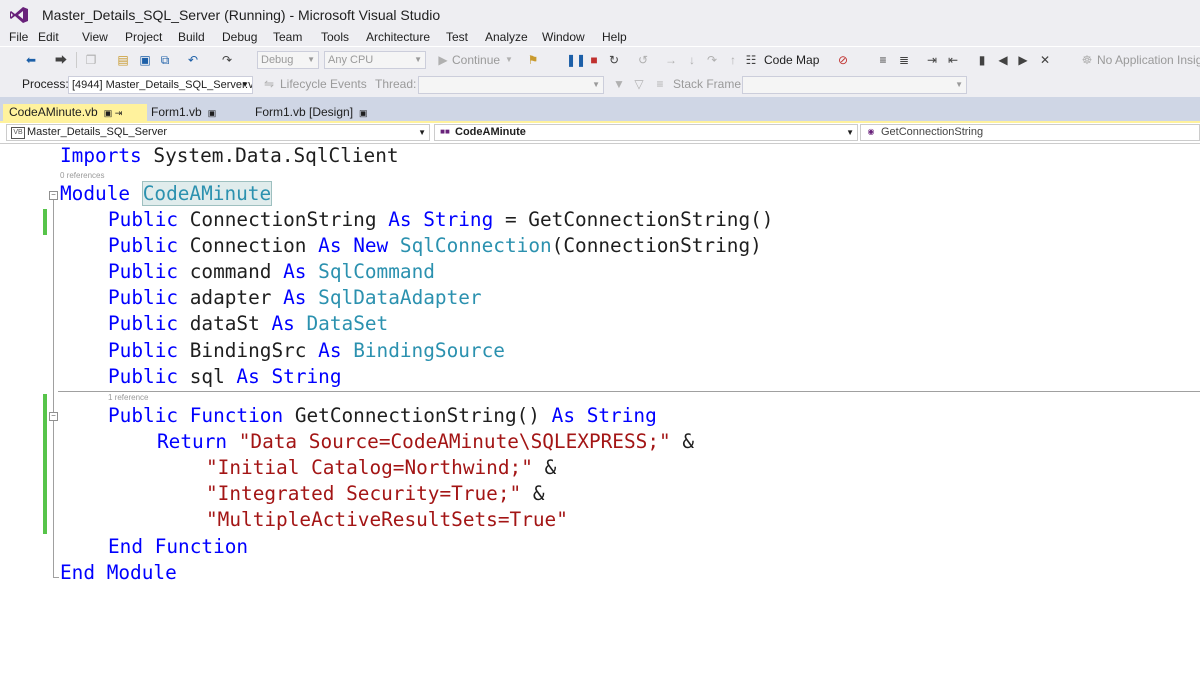 The image size is (1200, 675). I want to click on menu-analyze: Analyze, so click(506, 37).